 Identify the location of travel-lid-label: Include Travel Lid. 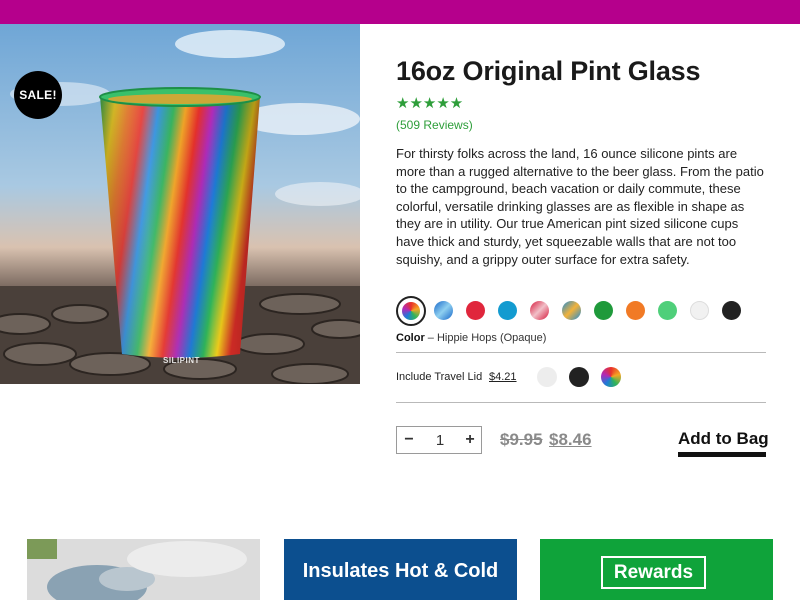
(439, 377).